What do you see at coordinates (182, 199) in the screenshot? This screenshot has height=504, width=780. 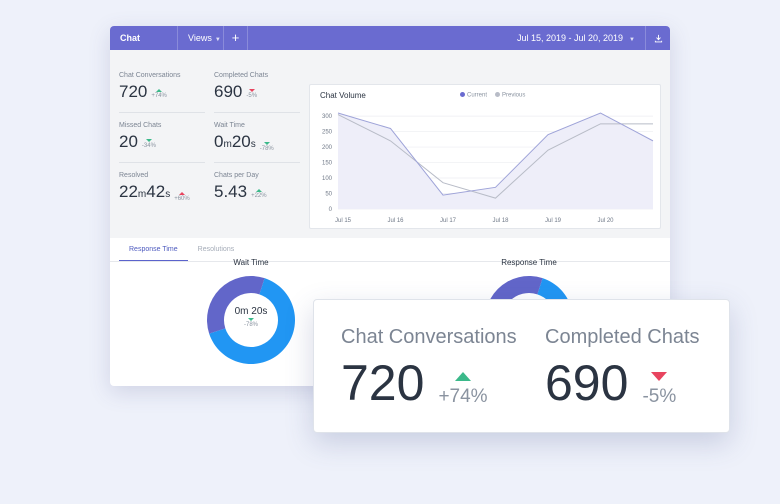 I see `stat-change: +60%` at bounding box center [182, 199].